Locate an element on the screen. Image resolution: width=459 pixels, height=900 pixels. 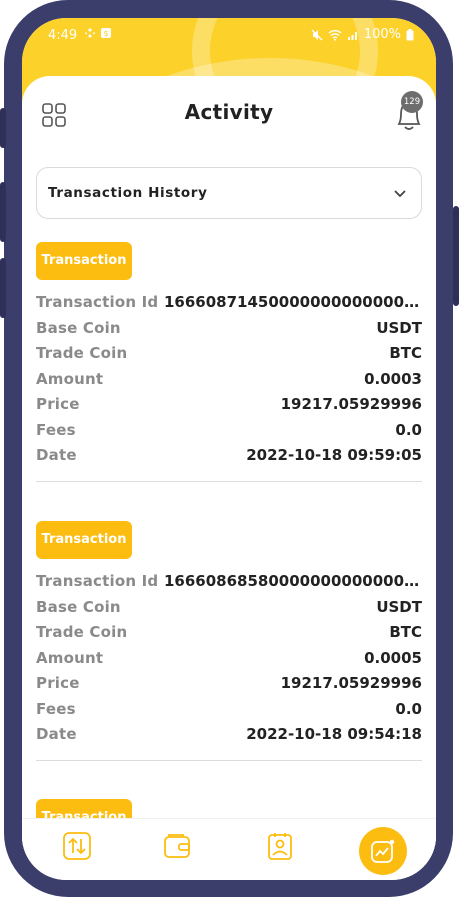
signal-icon is located at coordinates (352, 35).